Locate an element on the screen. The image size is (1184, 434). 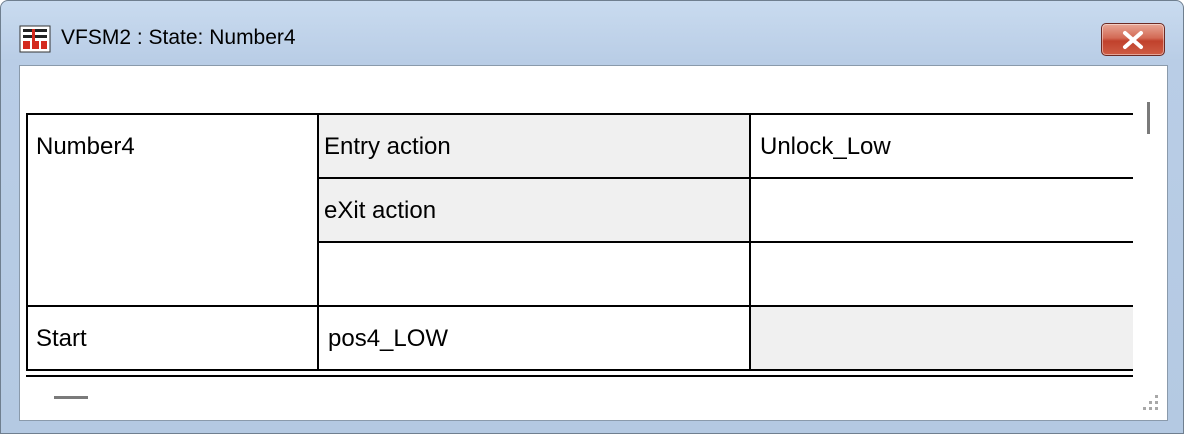
state-name-cell: Number4 is located at coordinates (85, 147).